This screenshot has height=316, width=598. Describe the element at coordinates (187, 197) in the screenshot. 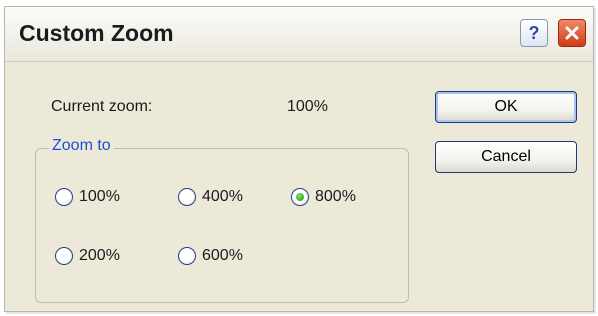

I see `radio-400-circle` at that location.